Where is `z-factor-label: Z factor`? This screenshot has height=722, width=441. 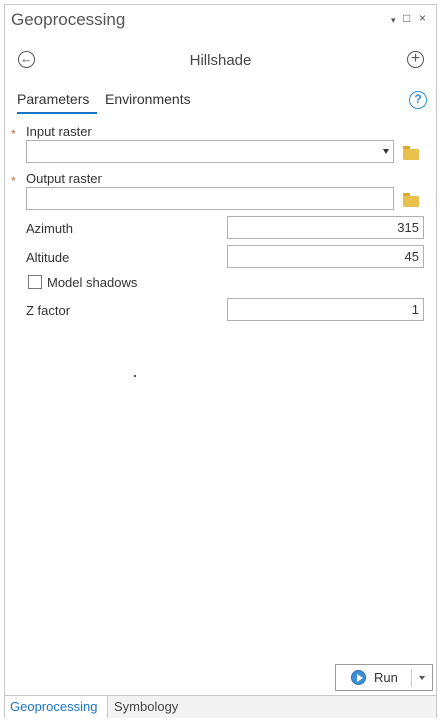
z-factor-label: Z factor is located at coordinates (48, 310).